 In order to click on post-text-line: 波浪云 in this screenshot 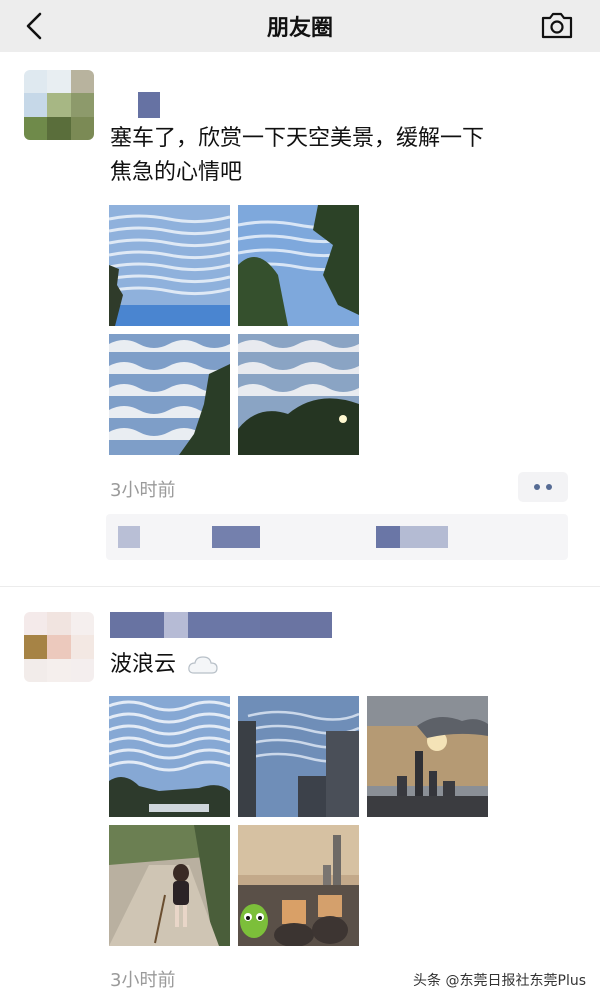, I will do `click(143, 664)`.